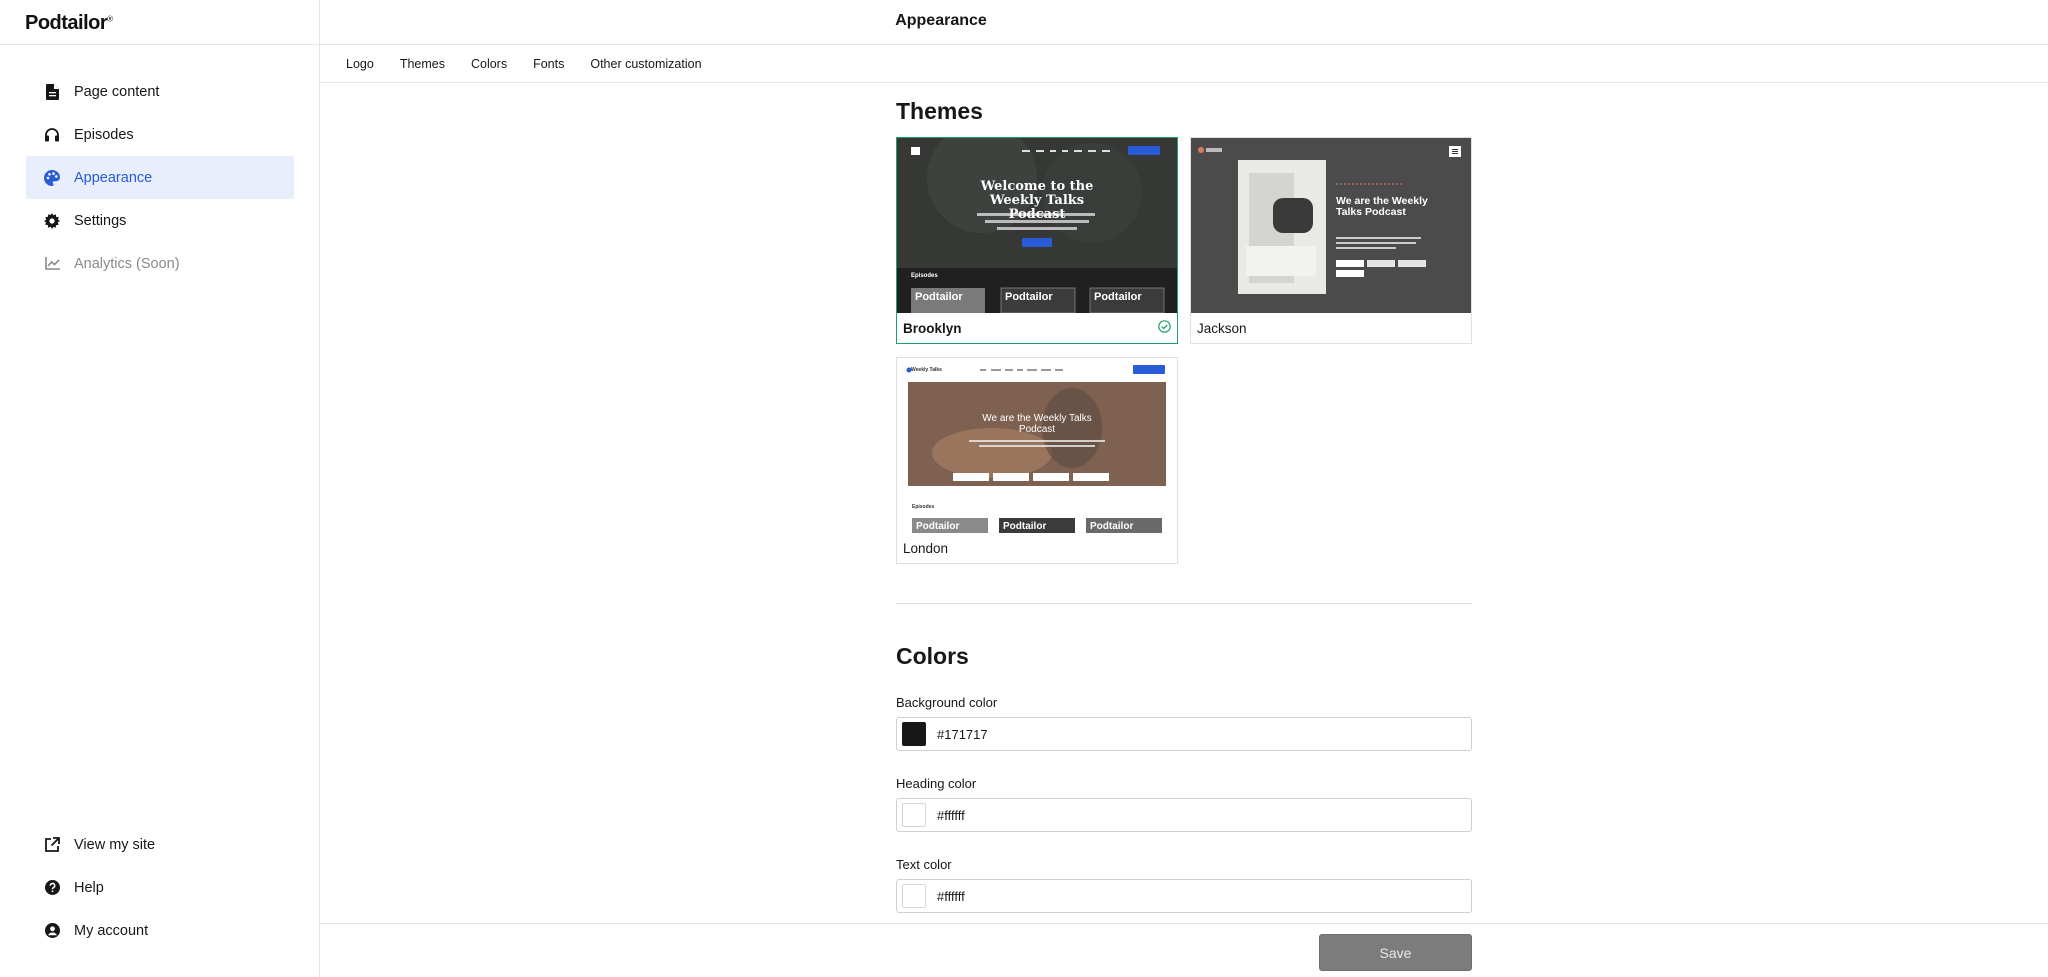 The image size is (2048, 977). Describe the element at coordinates (645, 64) in the screenshot. I see `tab-other-customization: Other customization` at that location.